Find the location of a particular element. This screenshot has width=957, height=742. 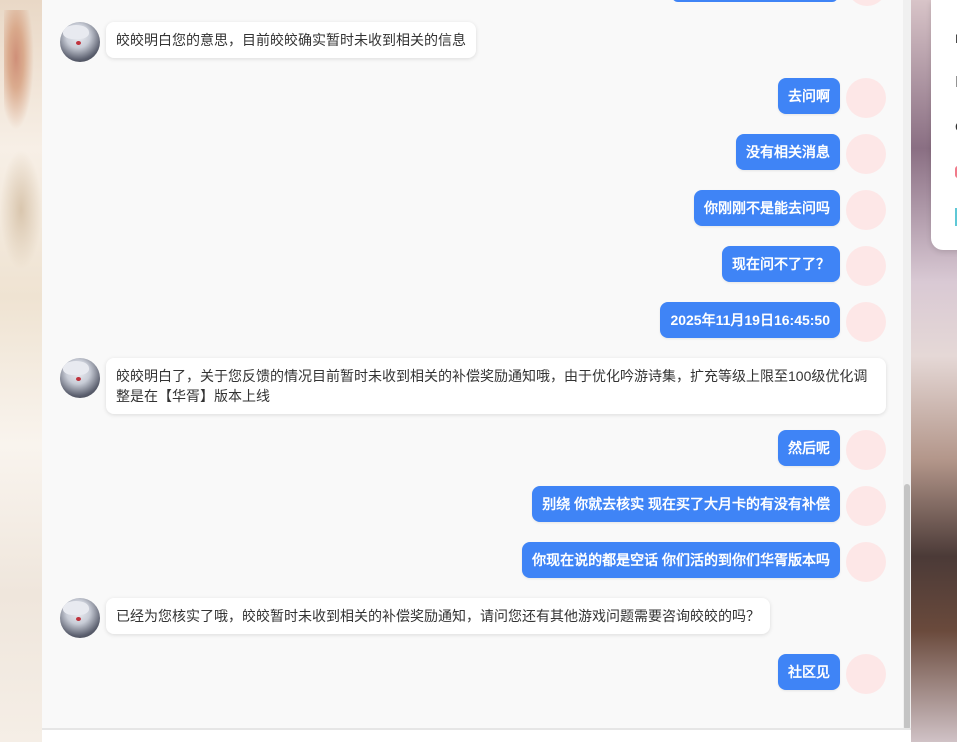

bot-message-bubble: 皎皎明白您的意思，目前皎皎确实暂时未收到相关的信息 is located at coordinates (291, 40).